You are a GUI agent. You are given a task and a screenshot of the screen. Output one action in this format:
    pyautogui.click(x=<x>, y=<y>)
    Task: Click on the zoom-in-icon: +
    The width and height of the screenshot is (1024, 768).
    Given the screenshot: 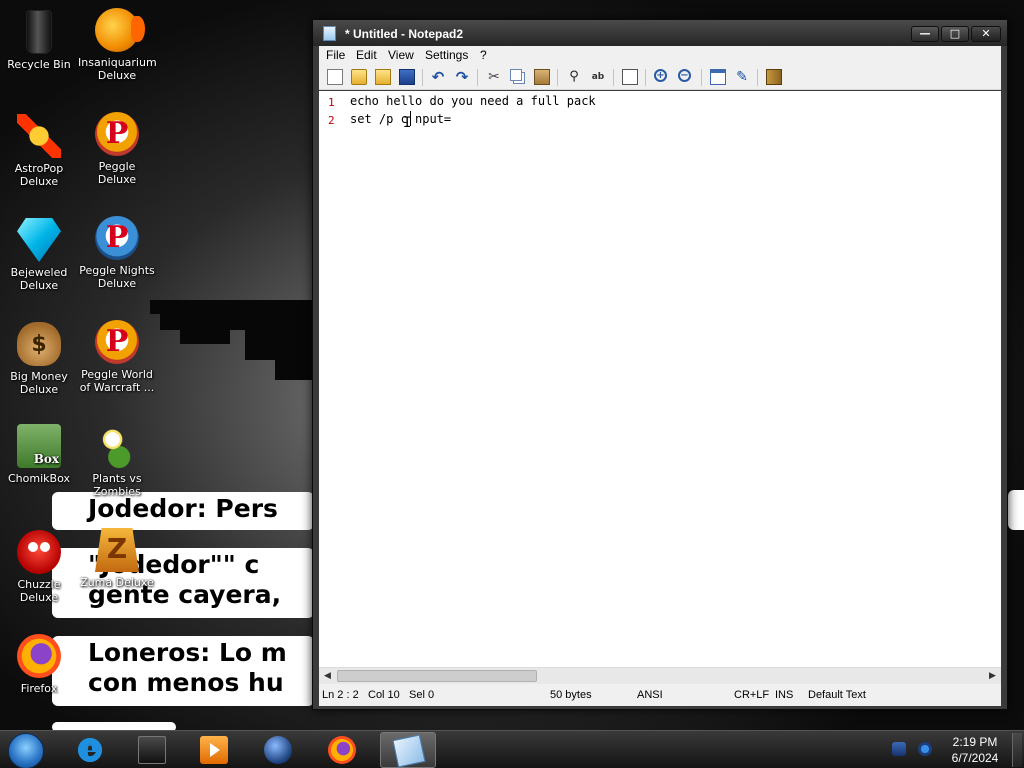 What is the action you would take?
    pyautogui.click(x=660, y=75)
    